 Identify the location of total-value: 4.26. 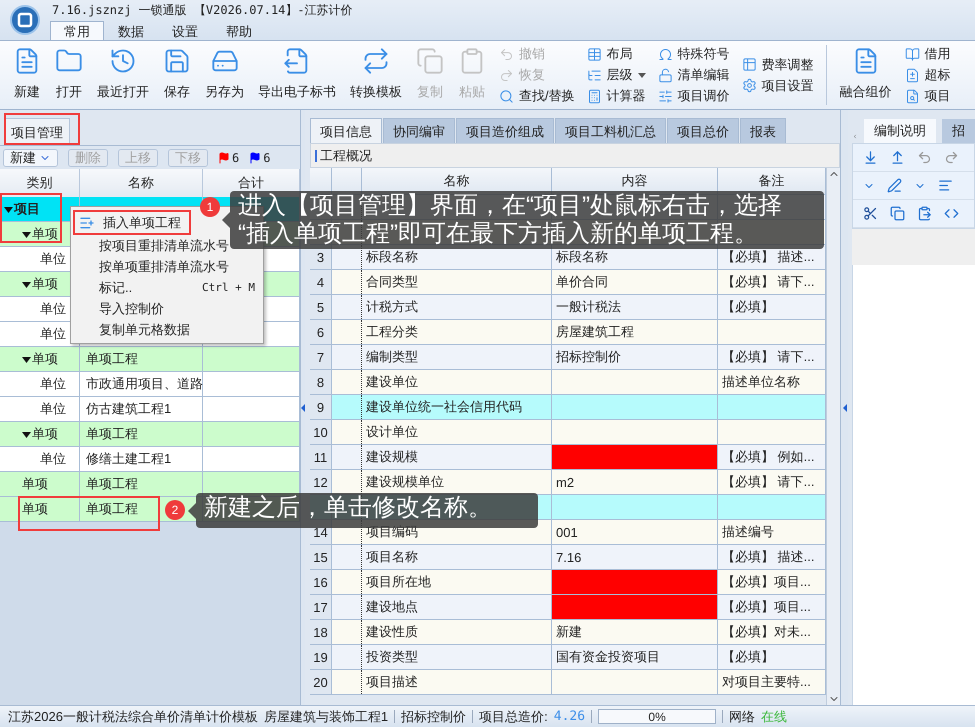
(570, 716).